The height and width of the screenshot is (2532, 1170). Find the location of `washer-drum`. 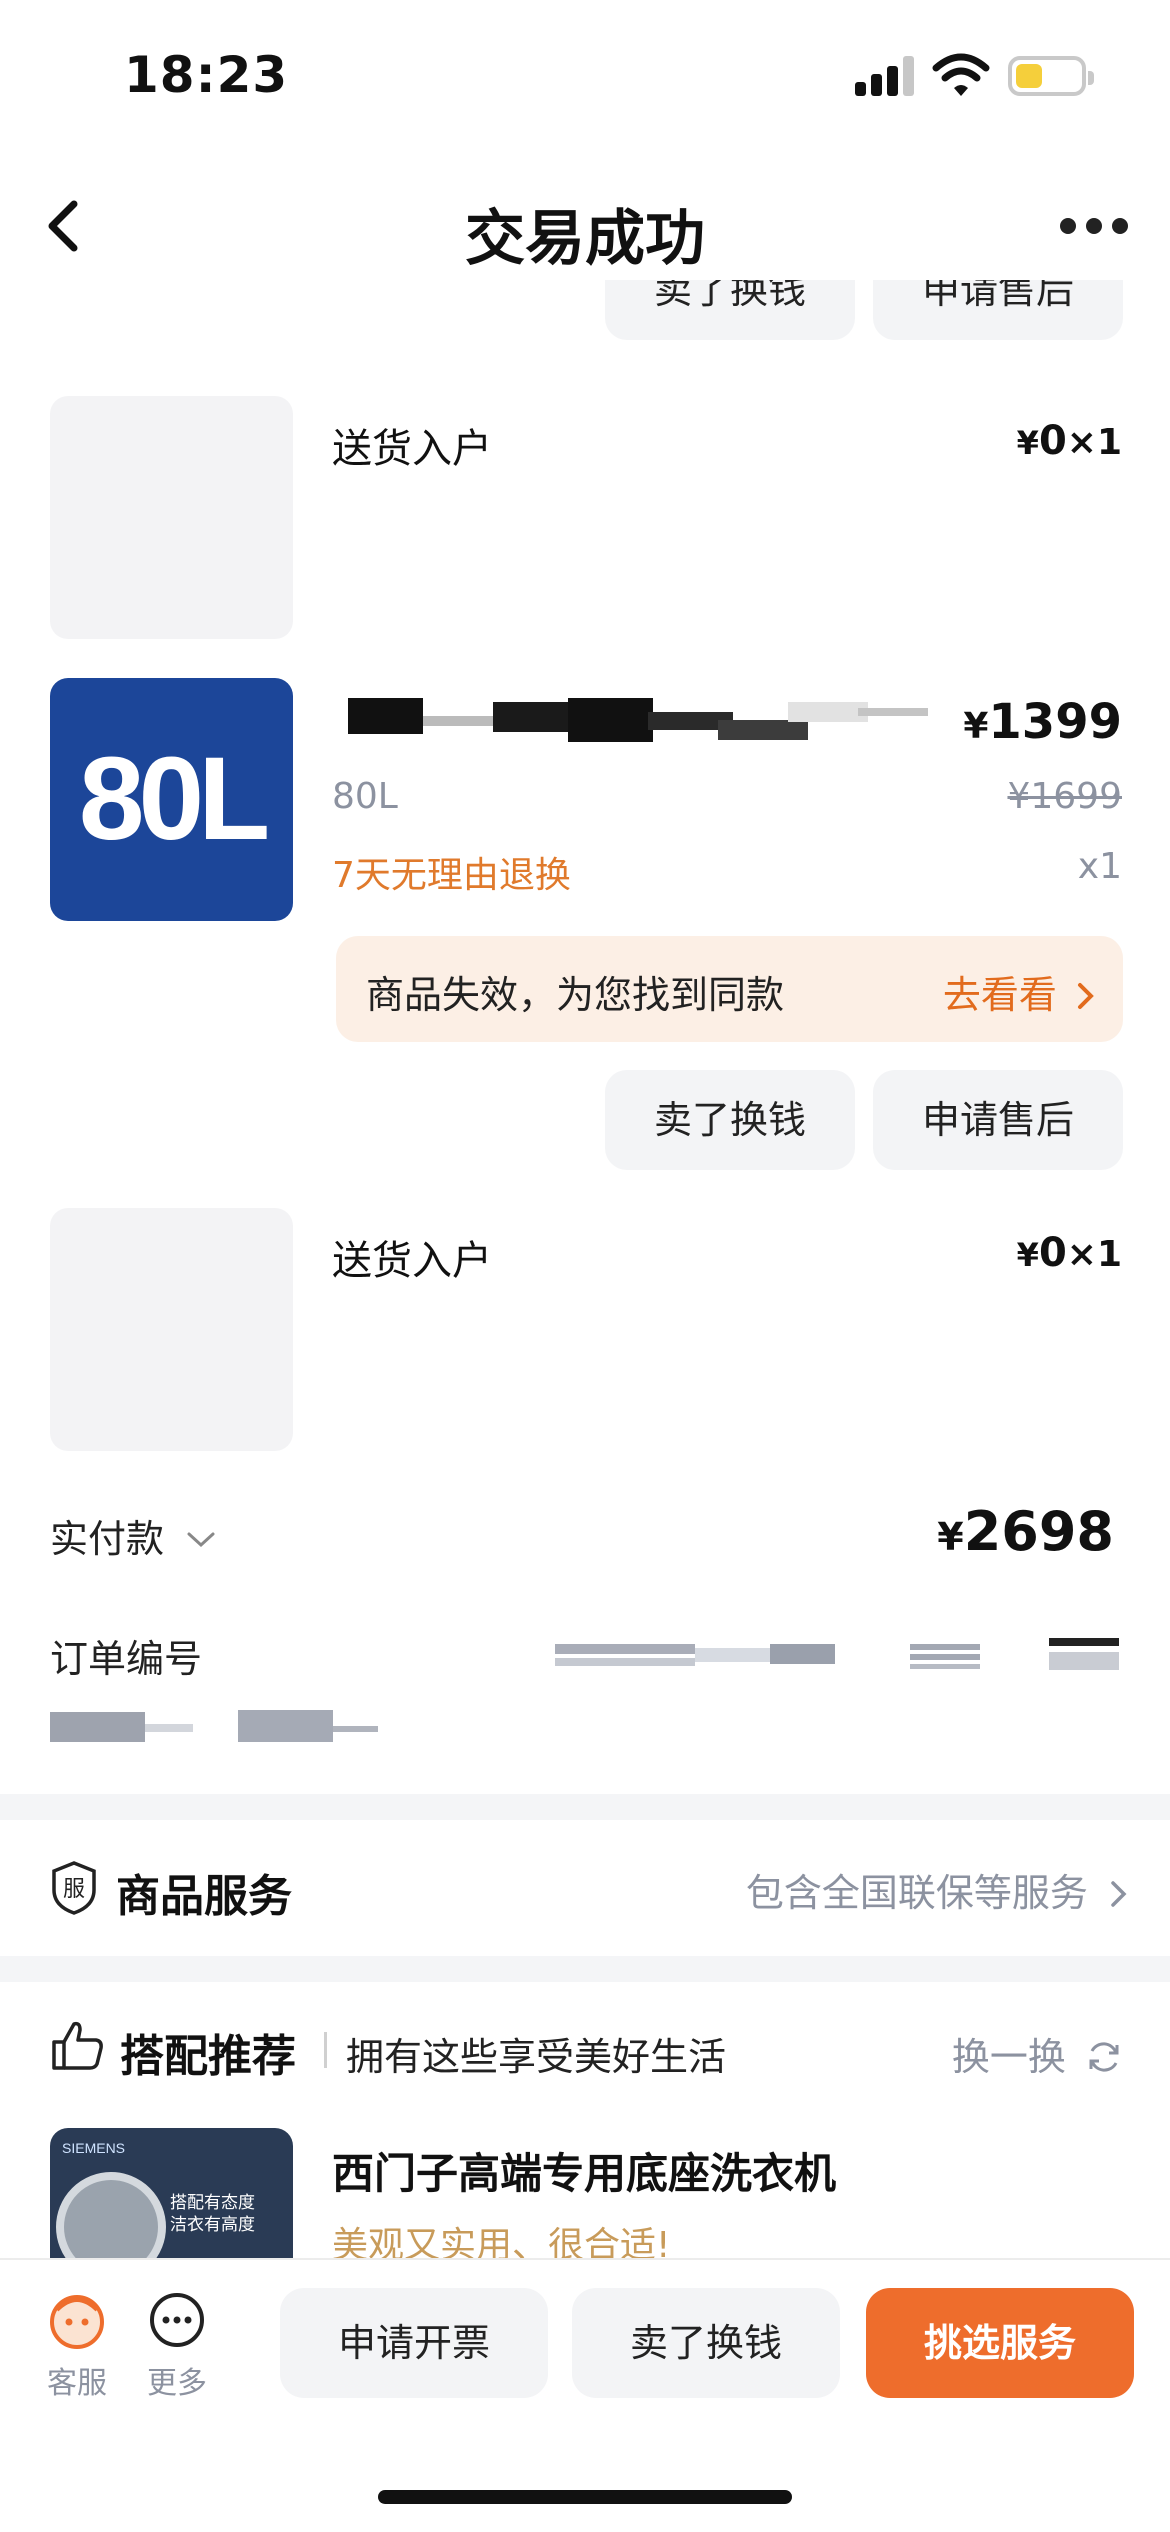

washer-drum is located at coordinates (111, 2215).